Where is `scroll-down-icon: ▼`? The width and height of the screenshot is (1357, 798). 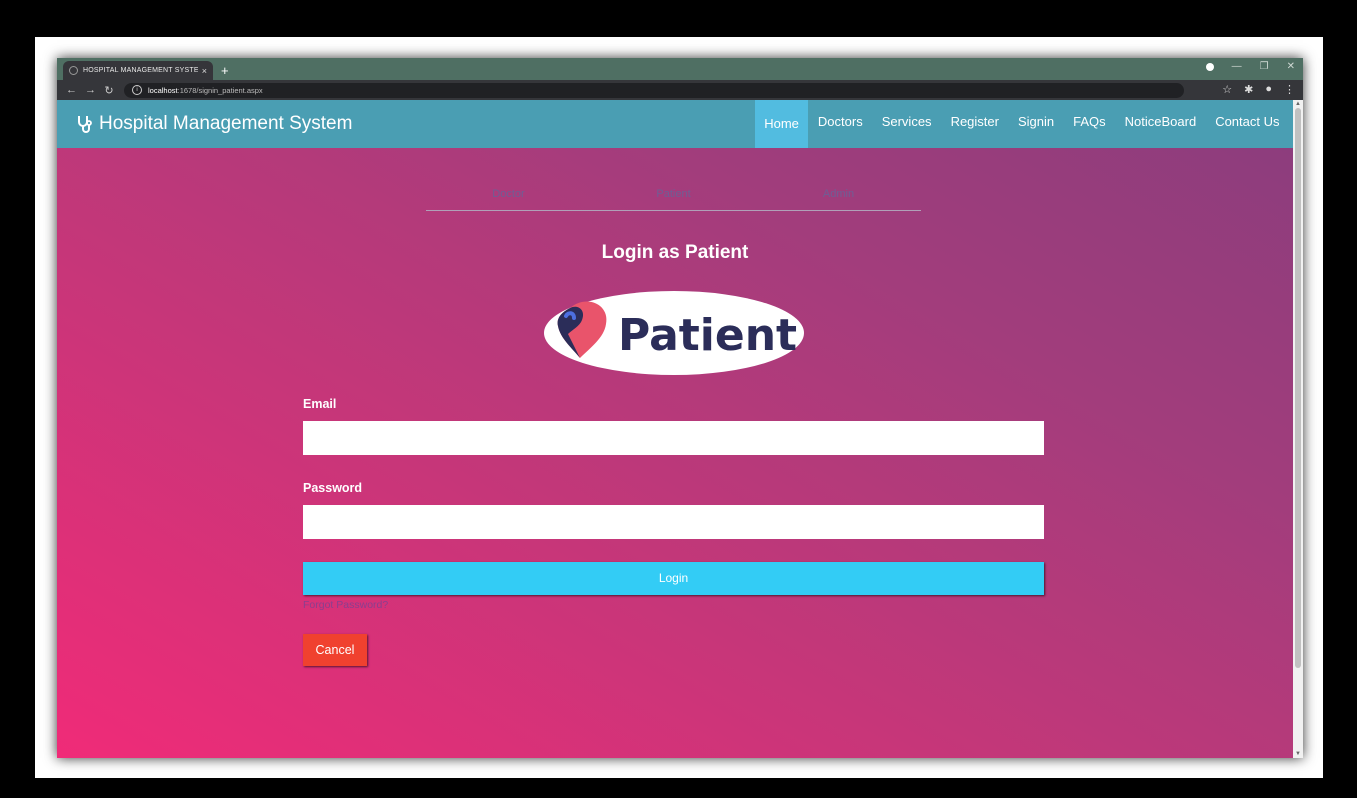
scroll-down-icon: ▼ is located at coordinates (1298, 754).